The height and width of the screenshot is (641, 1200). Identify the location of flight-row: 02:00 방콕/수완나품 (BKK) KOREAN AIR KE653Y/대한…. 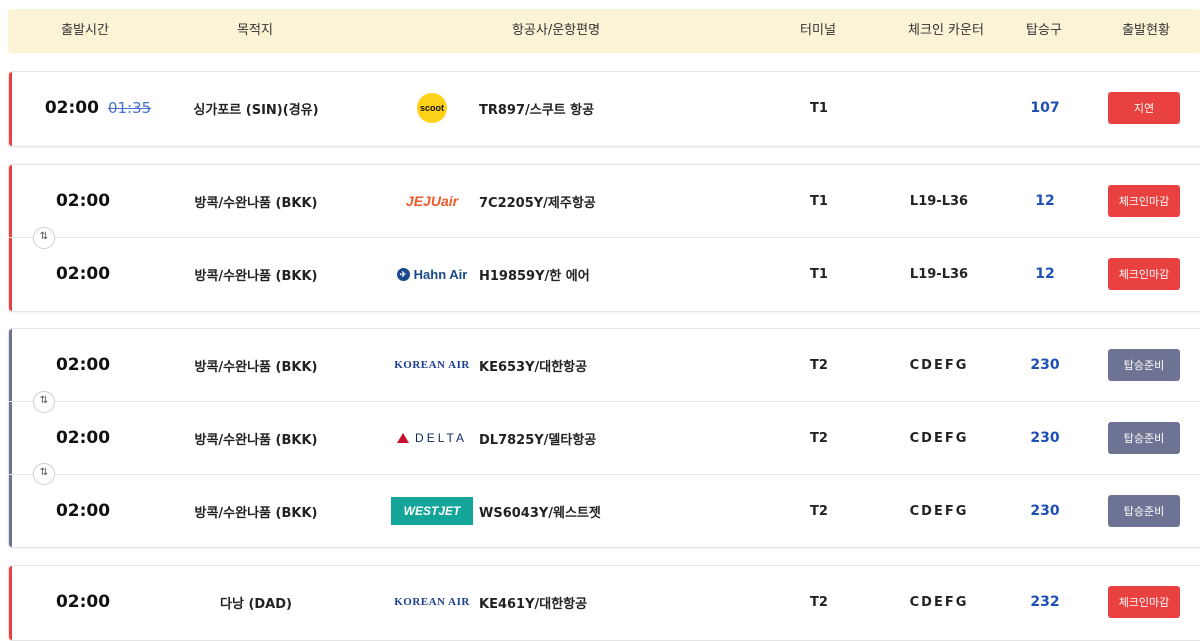
(604, 365).